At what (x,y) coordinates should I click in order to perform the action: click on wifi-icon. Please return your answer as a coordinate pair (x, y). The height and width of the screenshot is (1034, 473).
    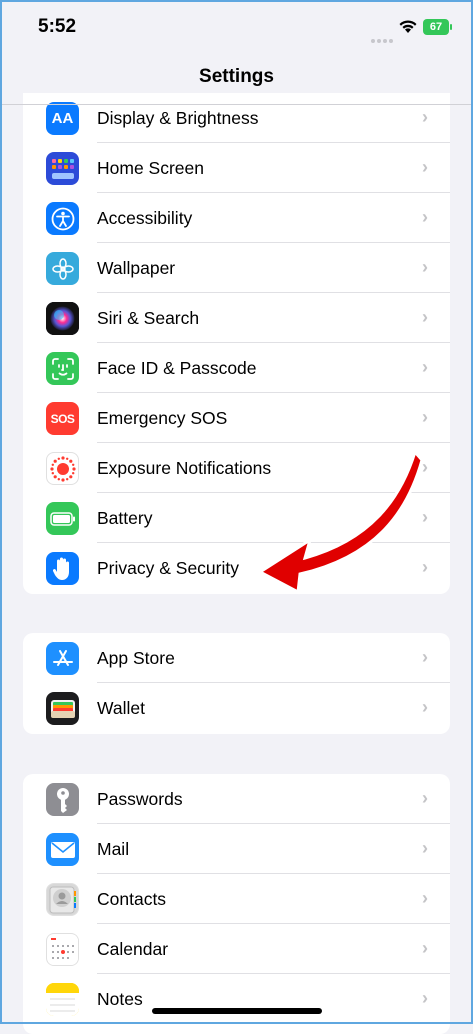
    Looking at the image, I should click on (408, 26).